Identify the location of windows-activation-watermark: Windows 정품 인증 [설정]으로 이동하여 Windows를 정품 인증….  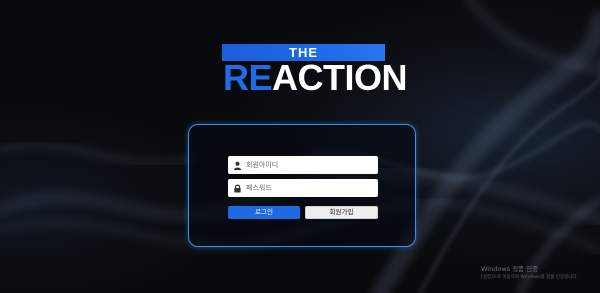
(540, 273).